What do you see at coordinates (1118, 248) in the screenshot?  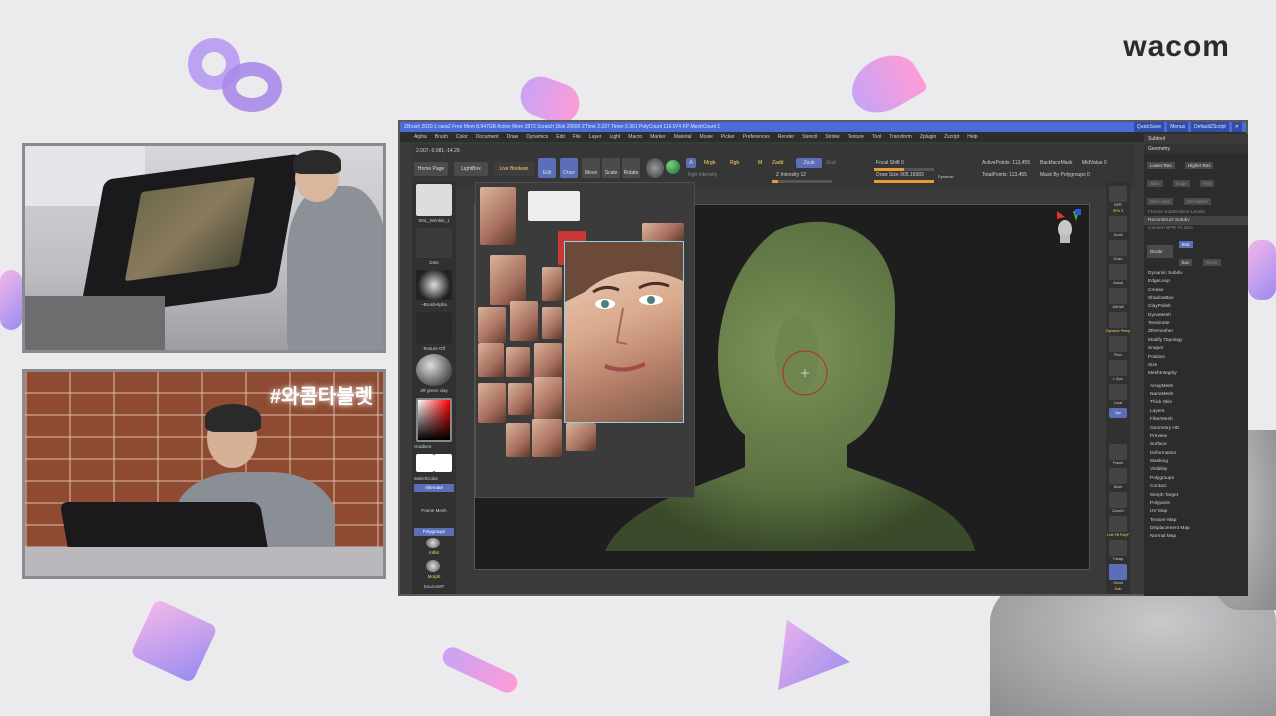 I see `zoom-button` at bounding box center [1118, 248].